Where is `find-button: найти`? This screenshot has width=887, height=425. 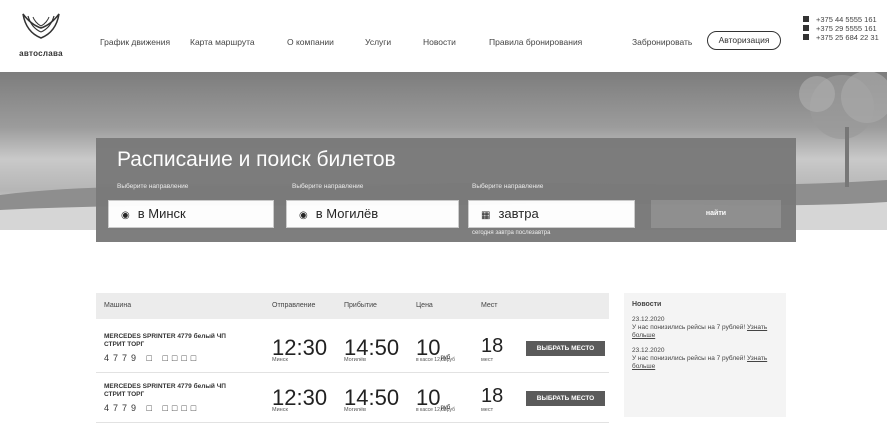 find-button: найти is located at coordinates (716, 214).